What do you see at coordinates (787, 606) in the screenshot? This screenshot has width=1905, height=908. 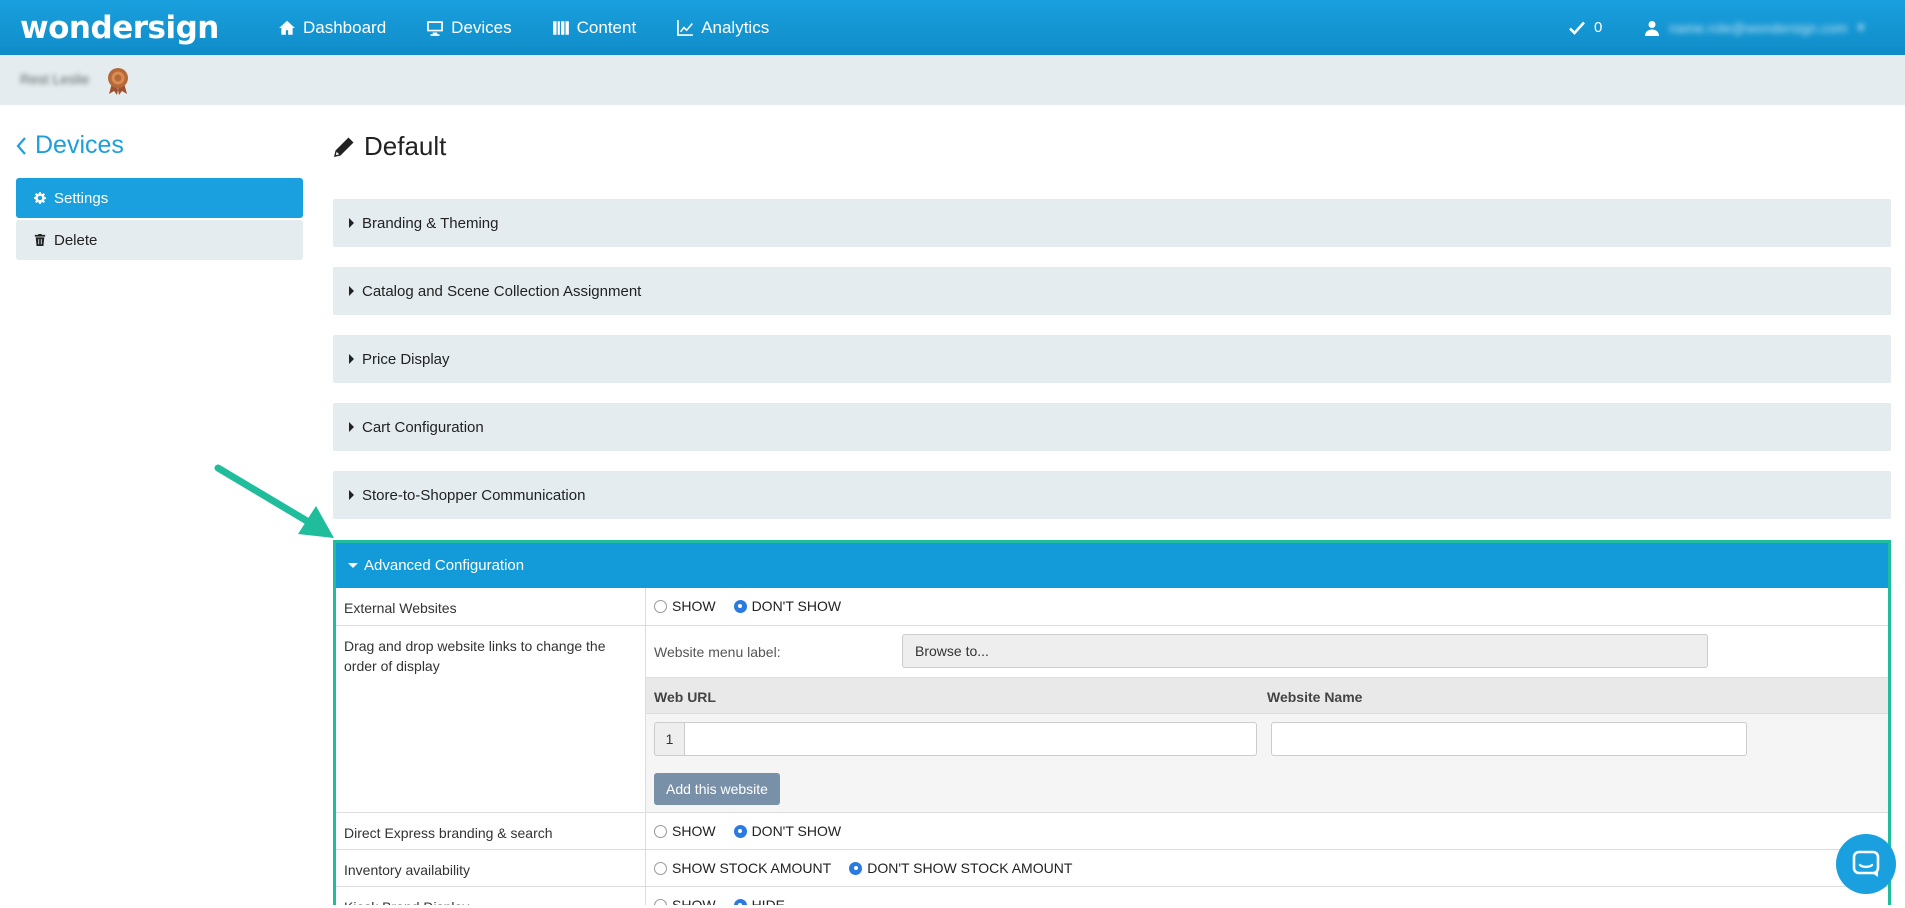 I see `external-websites-dont-show-option: DON'T SHOW` at bounding box center [787, 606].